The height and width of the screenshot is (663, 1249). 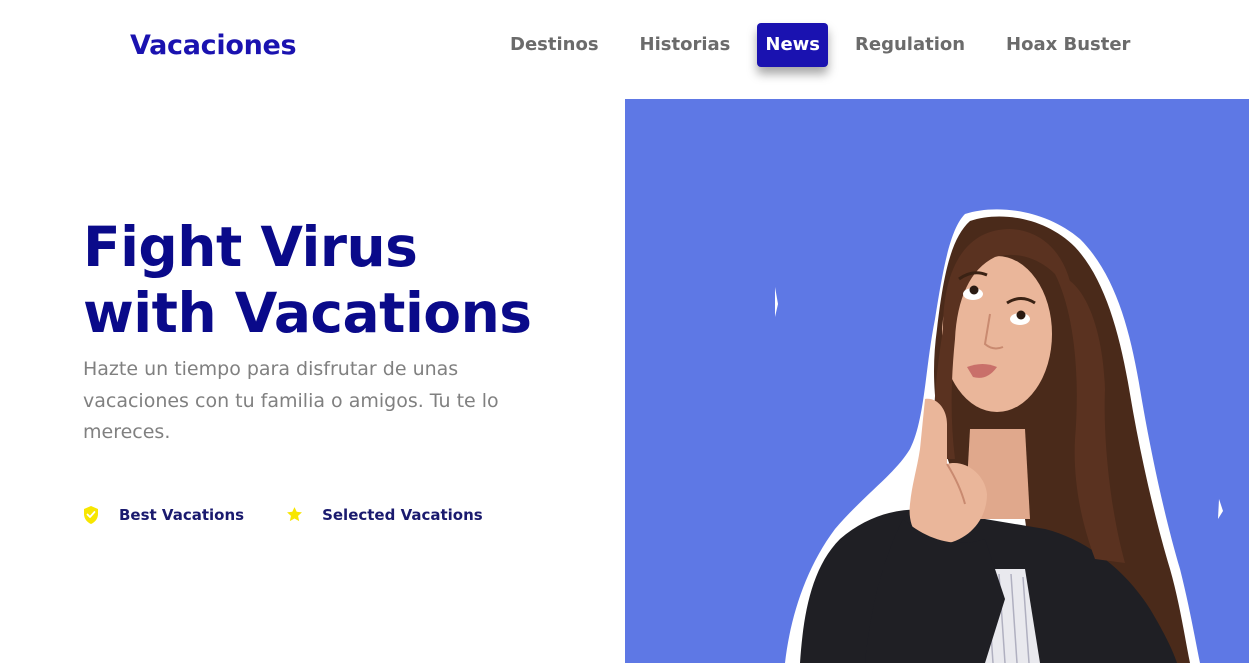 I want to click on feature-selected-vacations: Selected Vacations, so click(x=384, y=515).